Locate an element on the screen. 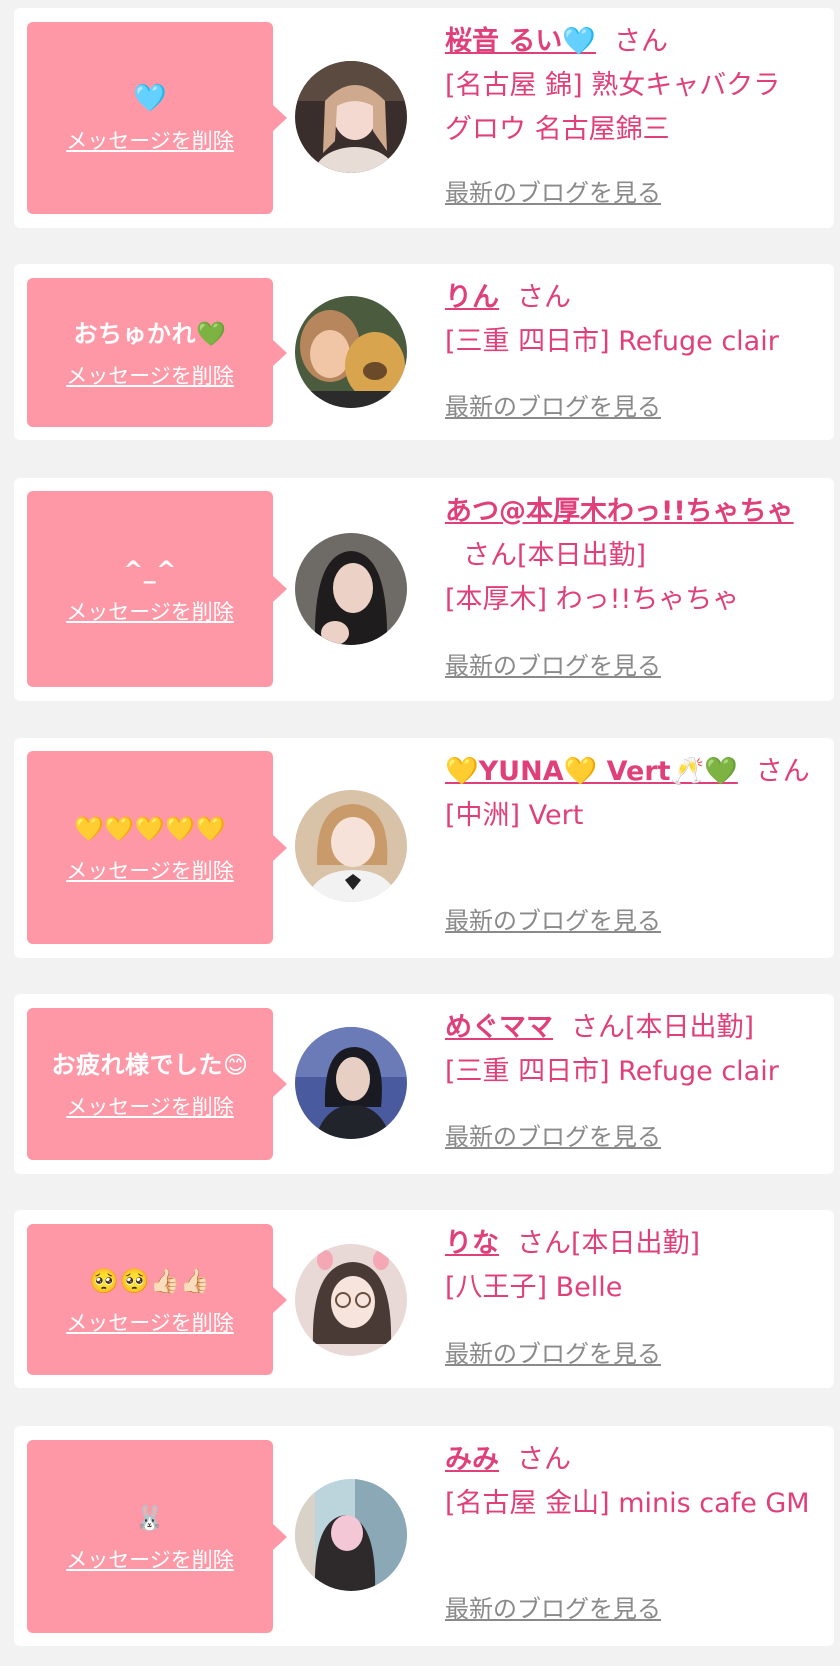  message-bubble: お疲れ様でした😊 メッセージを削除 is located at coordinates (157, 1084).